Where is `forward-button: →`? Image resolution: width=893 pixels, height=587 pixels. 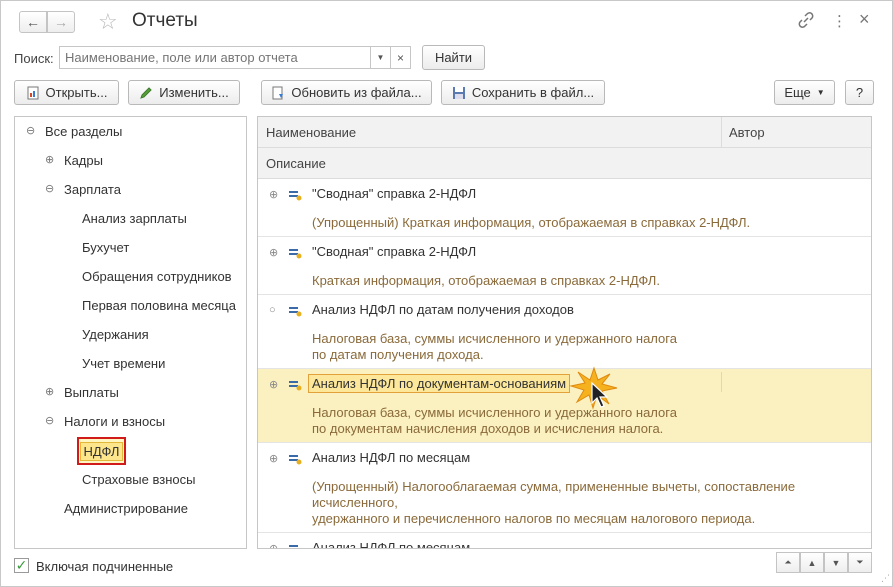
forward-button: → is located at coordinates (61, 22).